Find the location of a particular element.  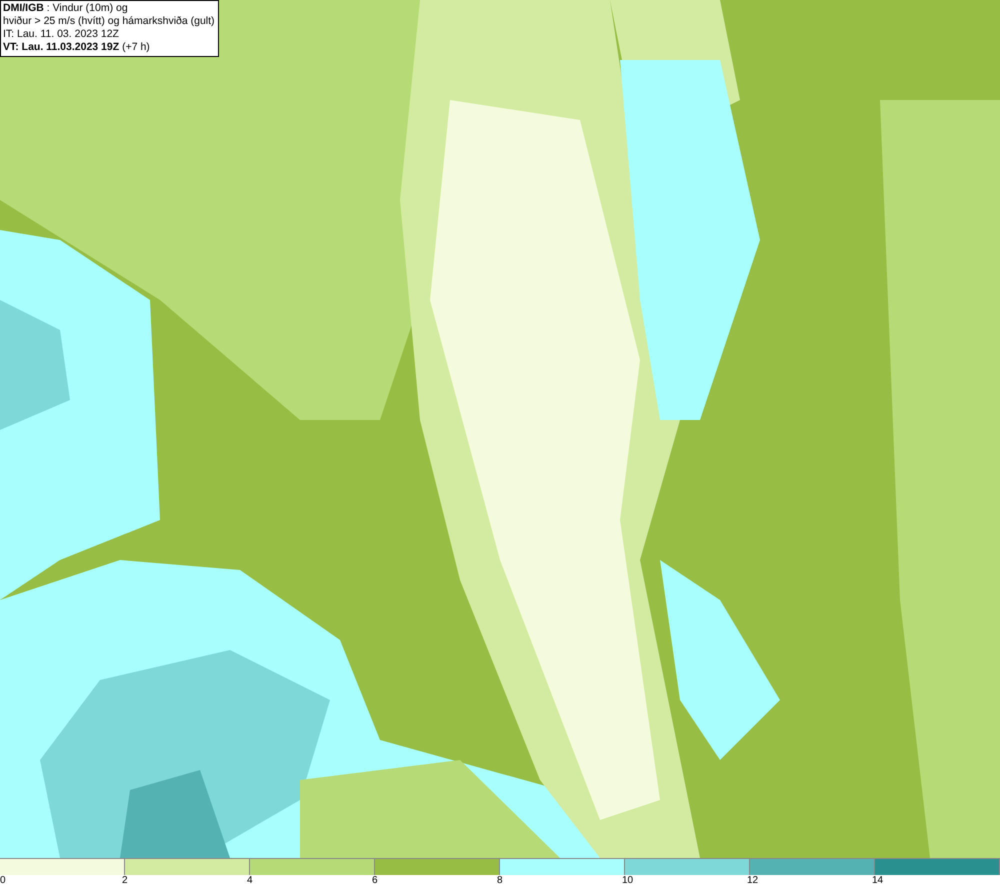

legend-tick-label: 10 is located at coordinates (628, 881).